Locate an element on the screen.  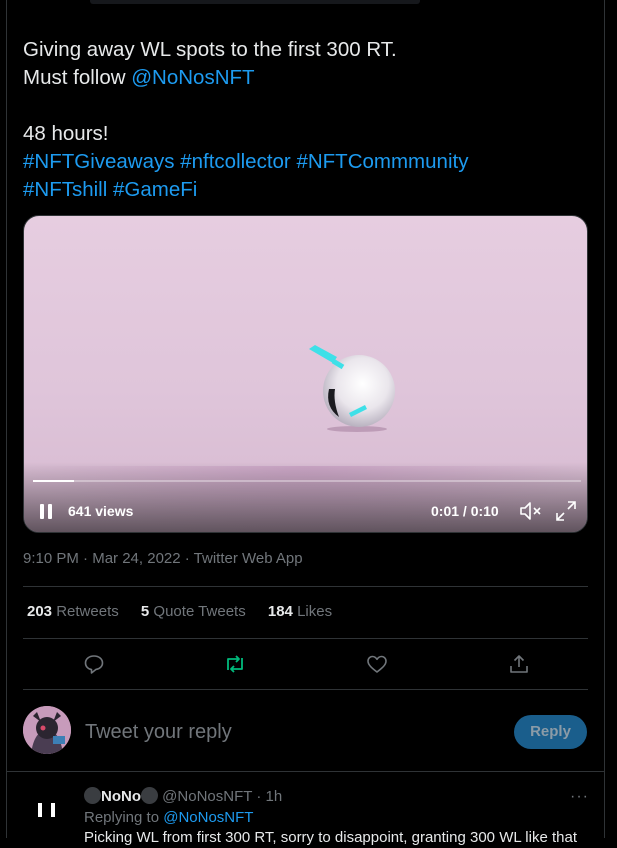
replying-mention: @NoNosNFT is located at coordinates (208, 817).